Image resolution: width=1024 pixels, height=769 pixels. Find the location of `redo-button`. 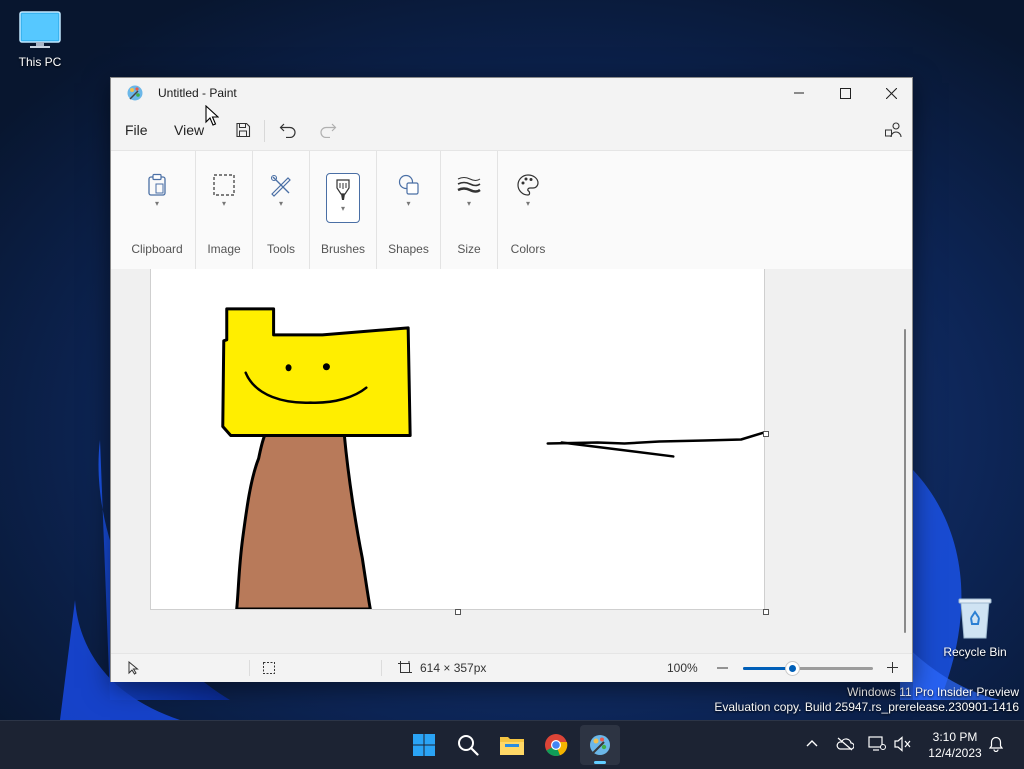

redo-button is located at coordinates (328, 130).